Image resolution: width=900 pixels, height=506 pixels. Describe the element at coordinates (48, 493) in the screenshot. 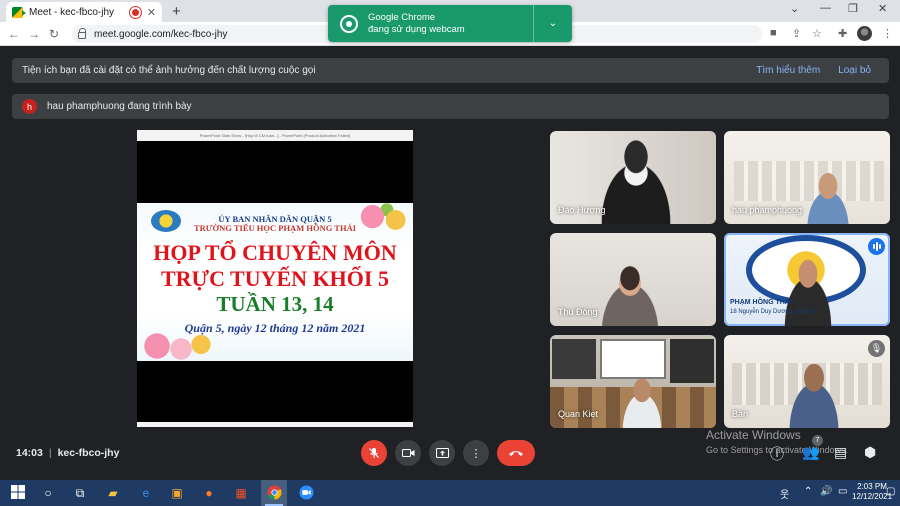

I see `search-icon: ○` at that location.